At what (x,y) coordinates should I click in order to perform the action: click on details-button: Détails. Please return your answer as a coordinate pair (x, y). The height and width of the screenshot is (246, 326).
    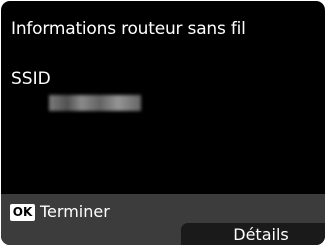
    Looking at the image, I should click on (253, 234).